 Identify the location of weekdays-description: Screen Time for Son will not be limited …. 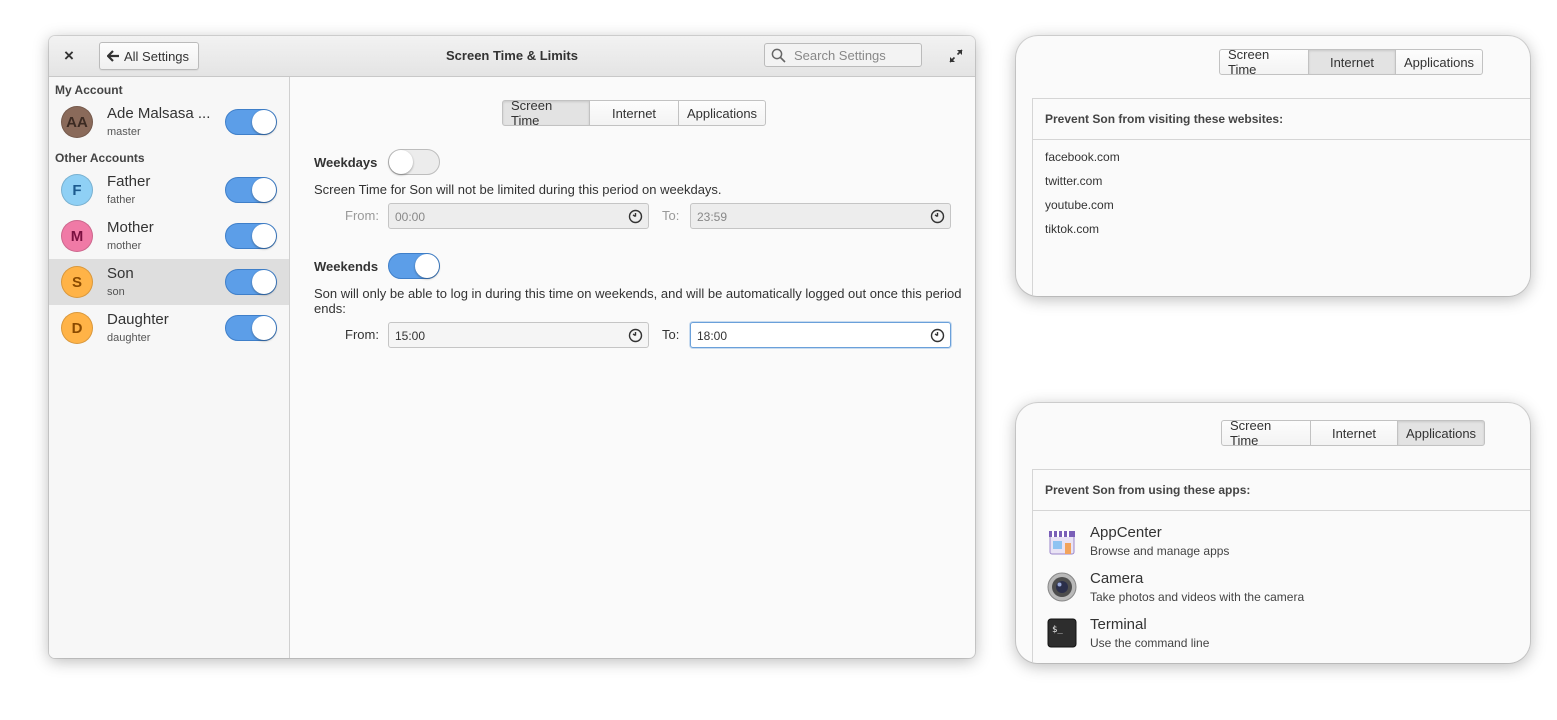
(518, 189).